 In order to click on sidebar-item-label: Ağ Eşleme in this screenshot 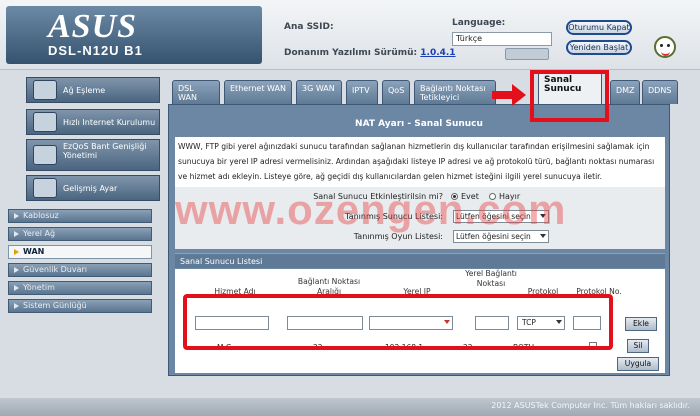, I will do `click(84, 90)`.